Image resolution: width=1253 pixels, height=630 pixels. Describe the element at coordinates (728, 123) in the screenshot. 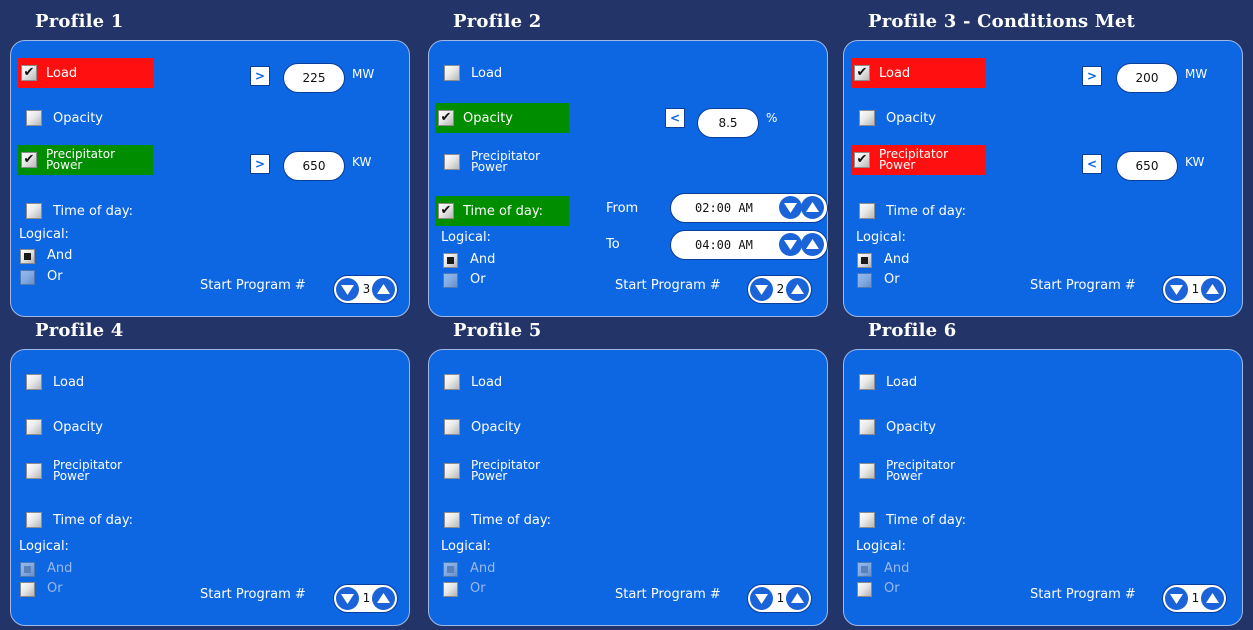

I see `opacity-value-field: 8.5` at that location.